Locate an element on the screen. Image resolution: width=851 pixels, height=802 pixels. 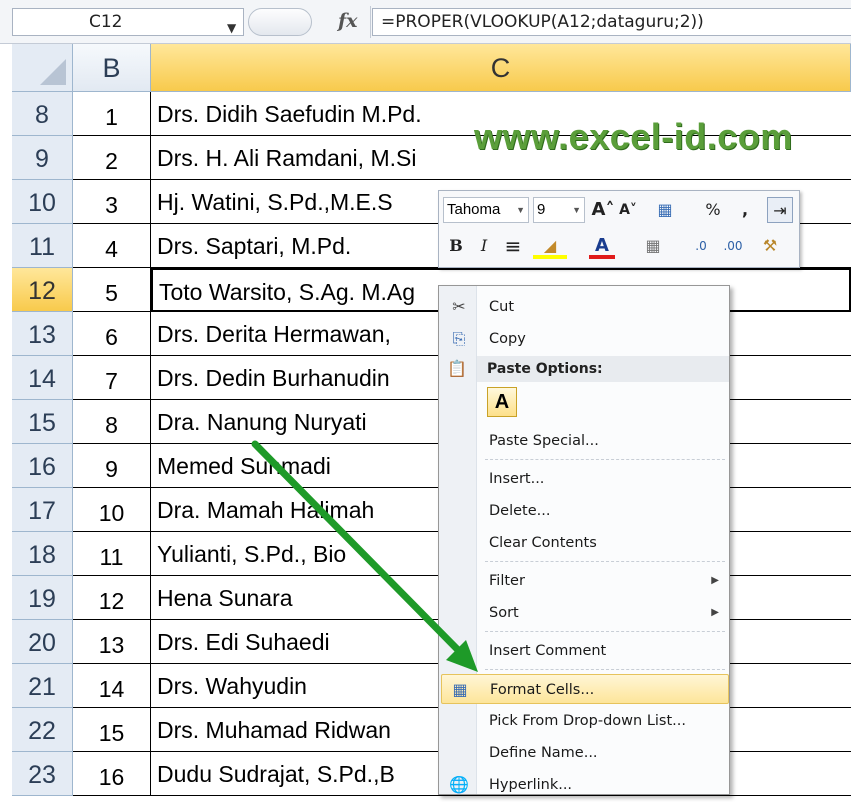
cell-b: 11 is located at coordinates (112, 554).